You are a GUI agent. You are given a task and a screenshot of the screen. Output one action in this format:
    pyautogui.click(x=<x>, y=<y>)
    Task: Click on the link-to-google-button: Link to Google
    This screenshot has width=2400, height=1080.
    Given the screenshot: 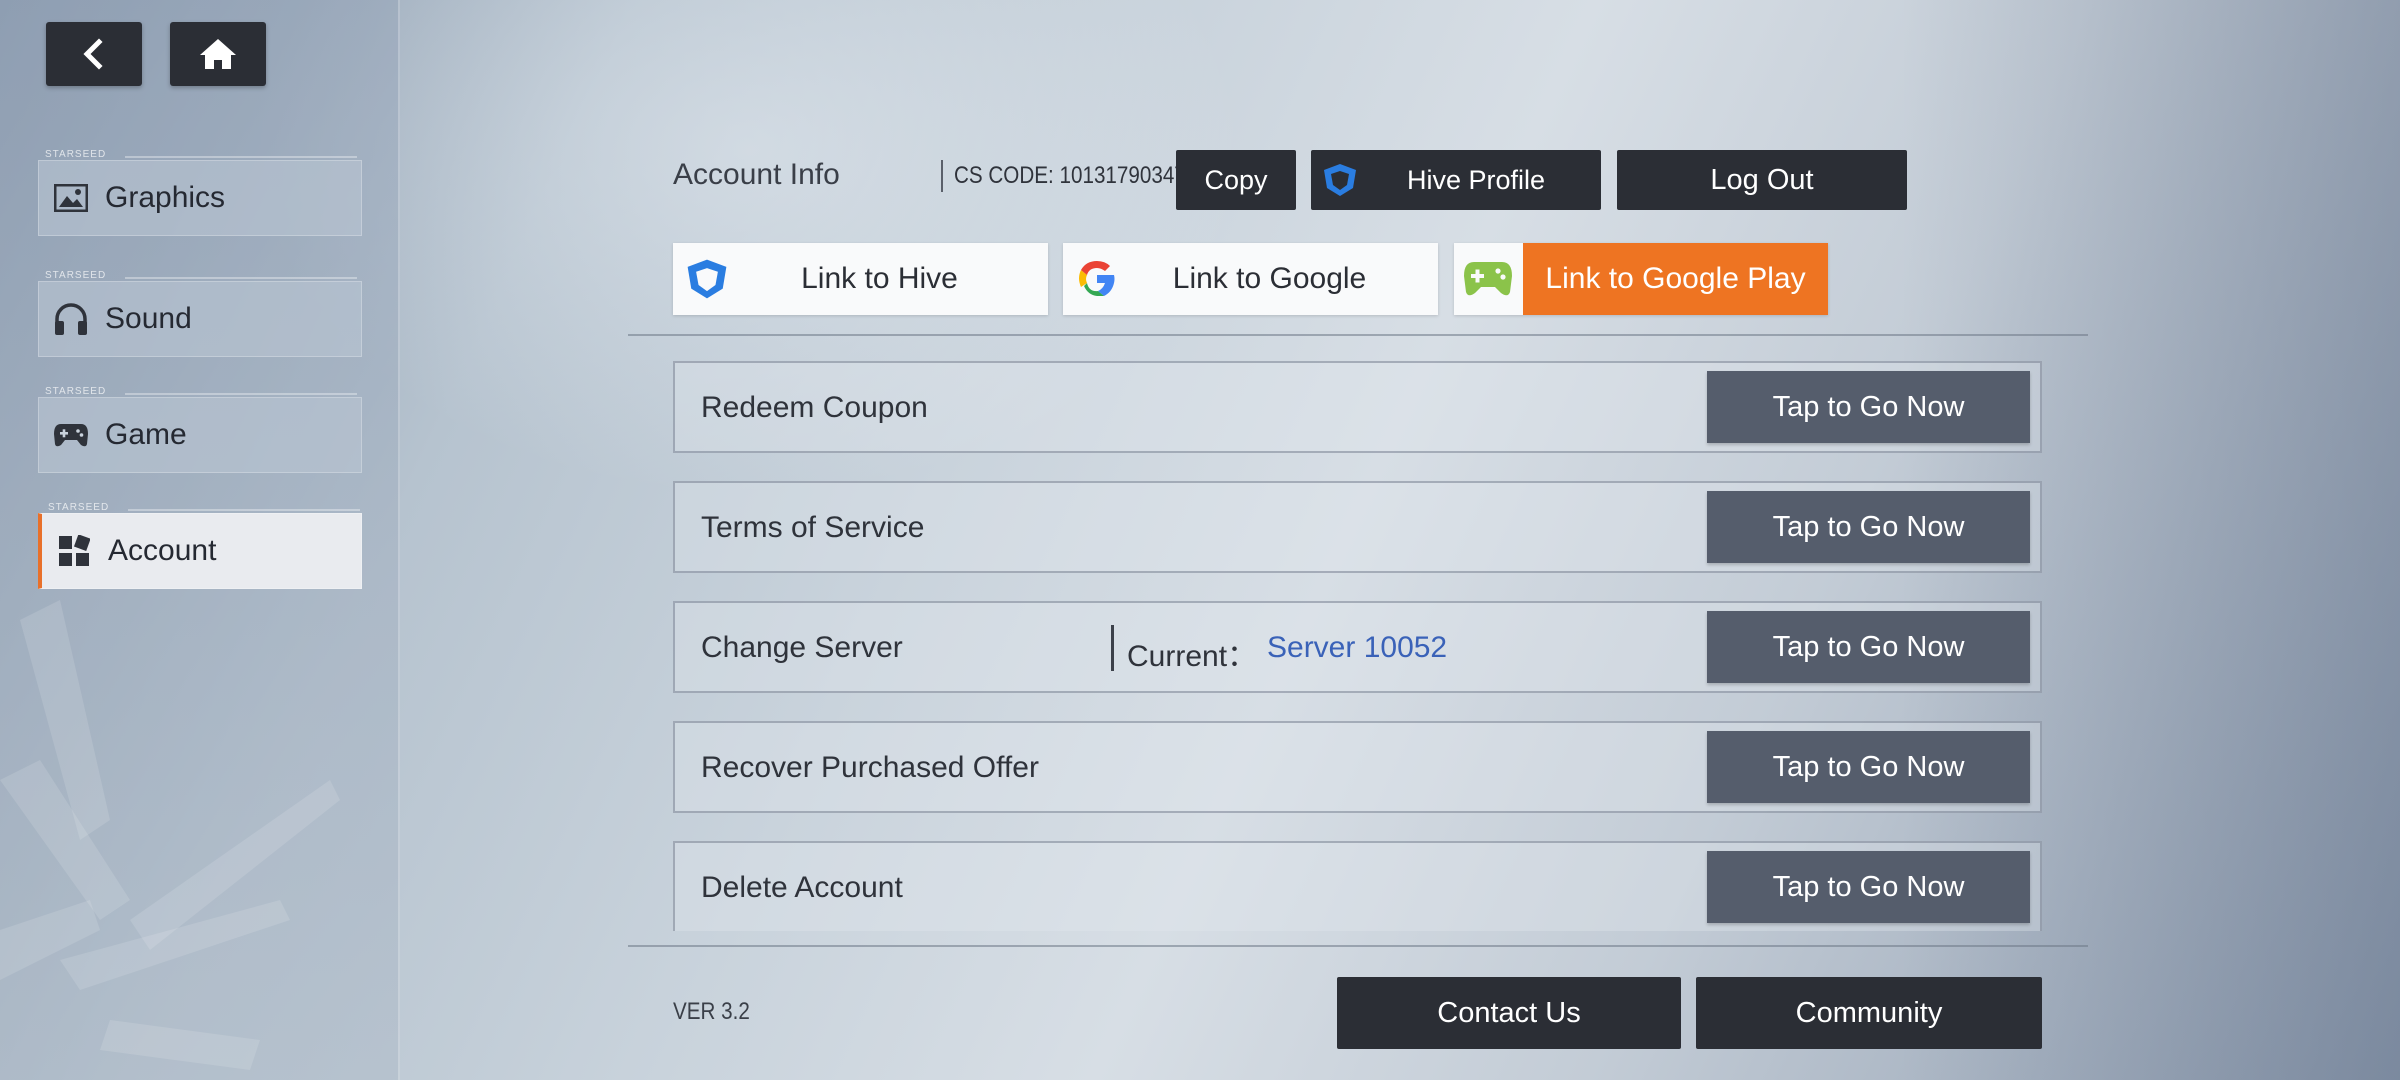 What is the action you would take?
    pyautogui.click(x=1250, y=279)
    